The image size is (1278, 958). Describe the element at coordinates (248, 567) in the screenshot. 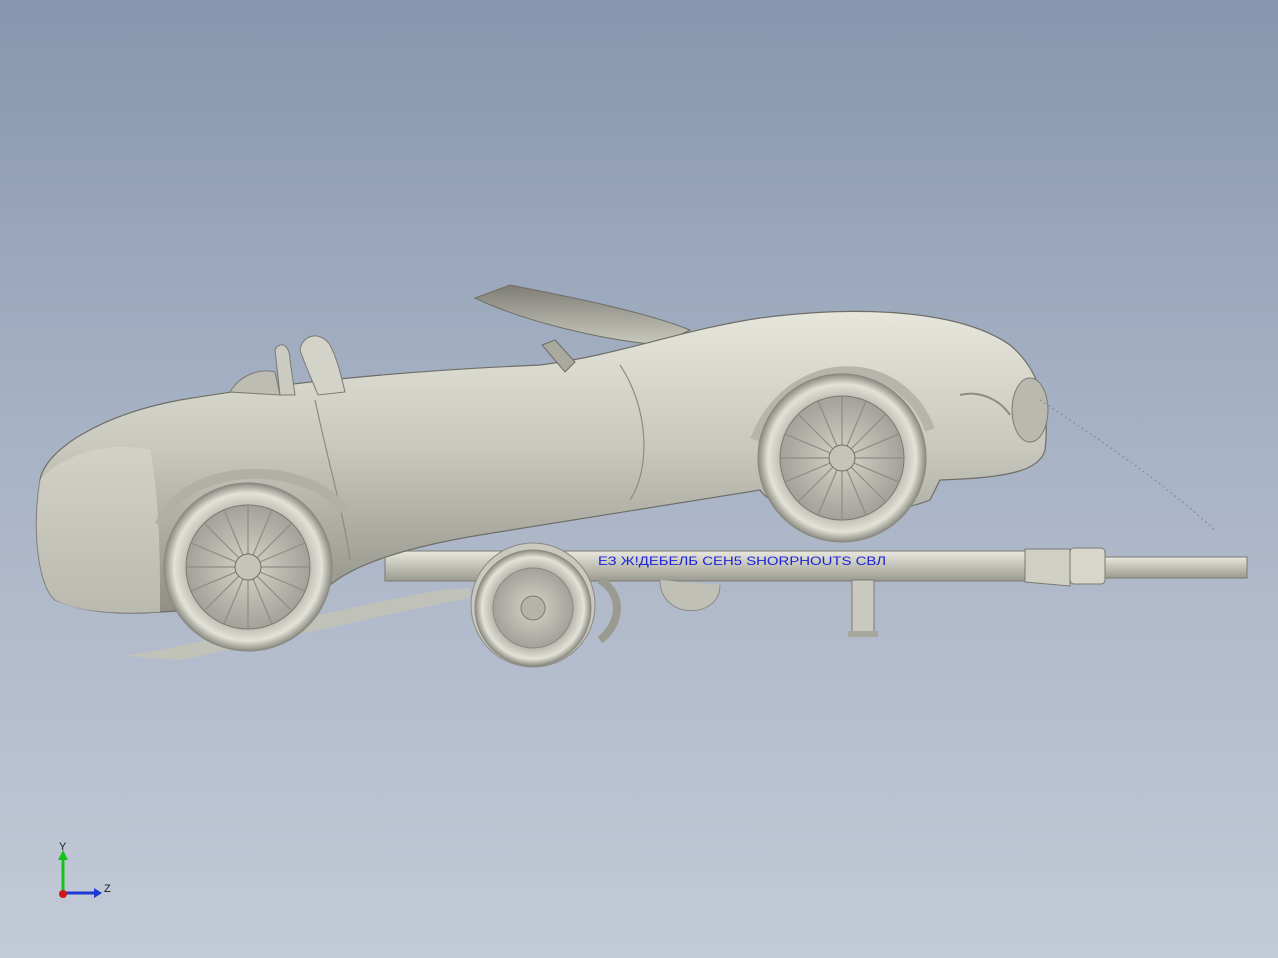

I see `car-wheel-rear` at that location.